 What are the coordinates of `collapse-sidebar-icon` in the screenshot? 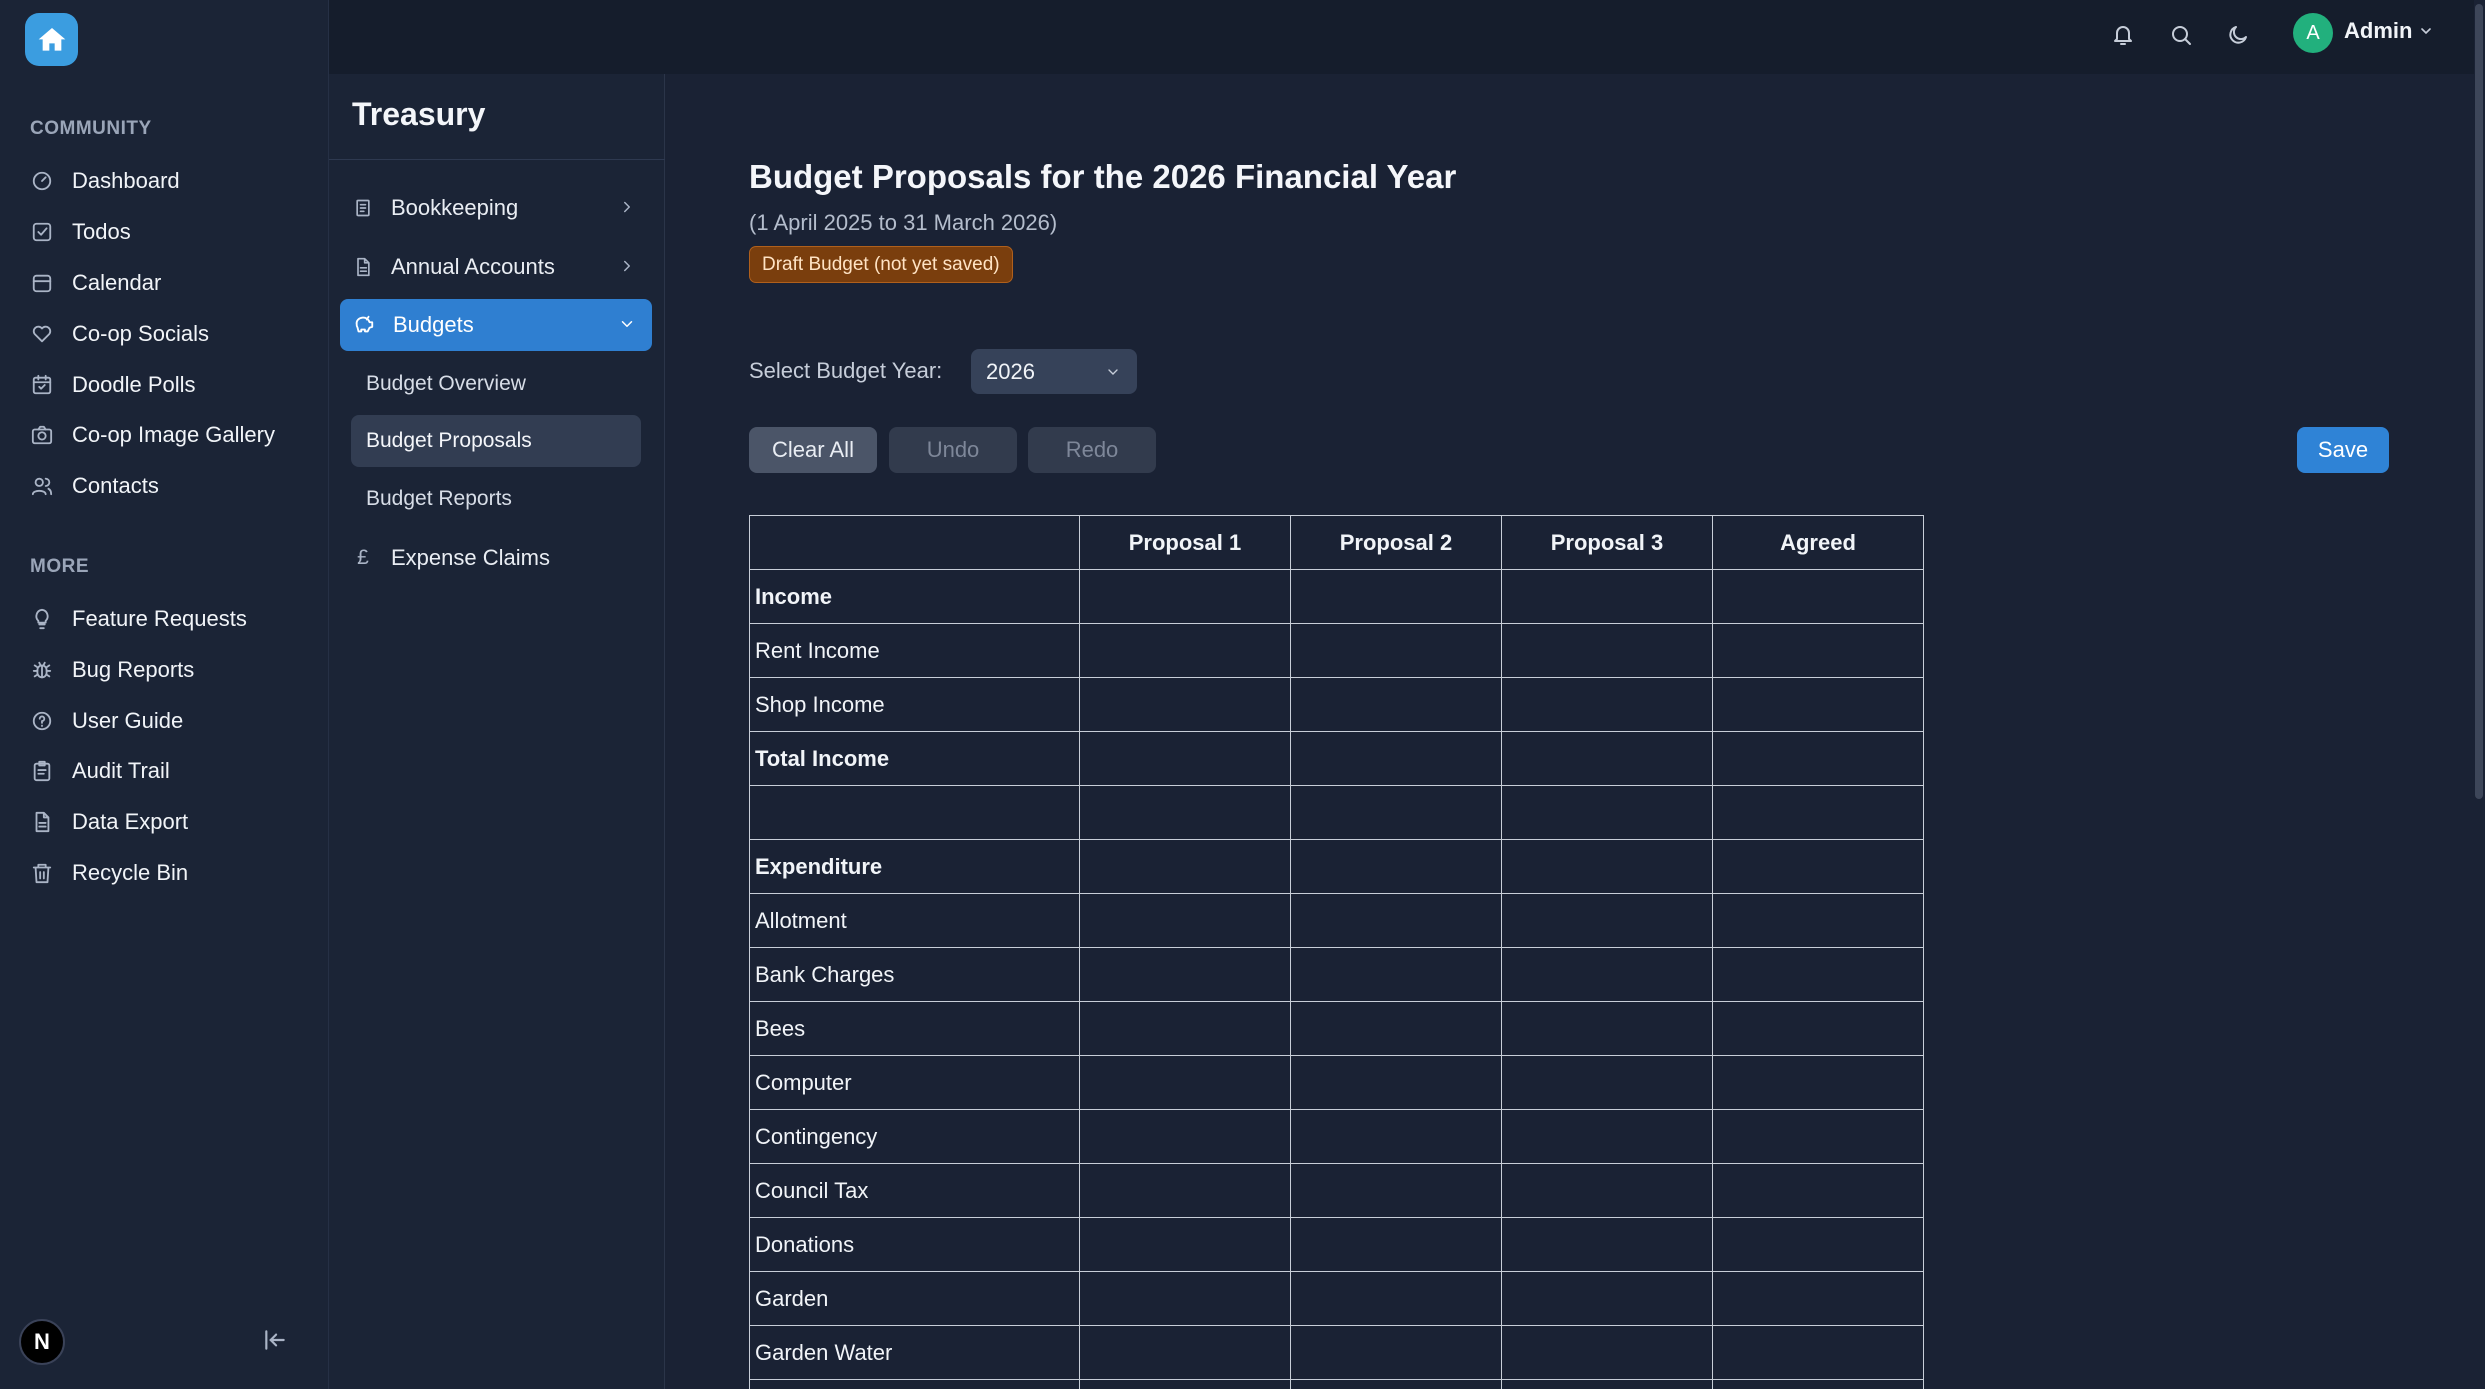 It's located at (275, 1340).